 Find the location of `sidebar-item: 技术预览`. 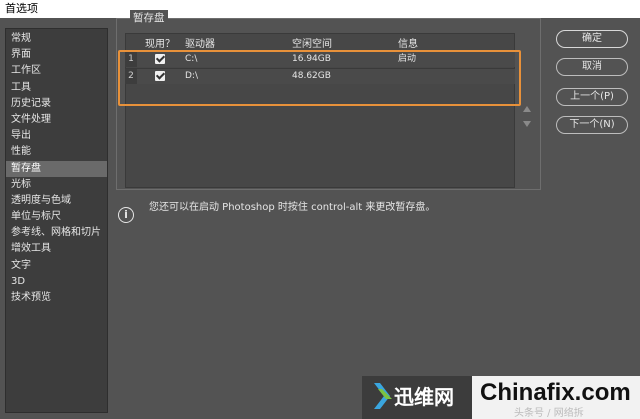

sidebar-item: 技术预览 is located at coordinates (56, 298).